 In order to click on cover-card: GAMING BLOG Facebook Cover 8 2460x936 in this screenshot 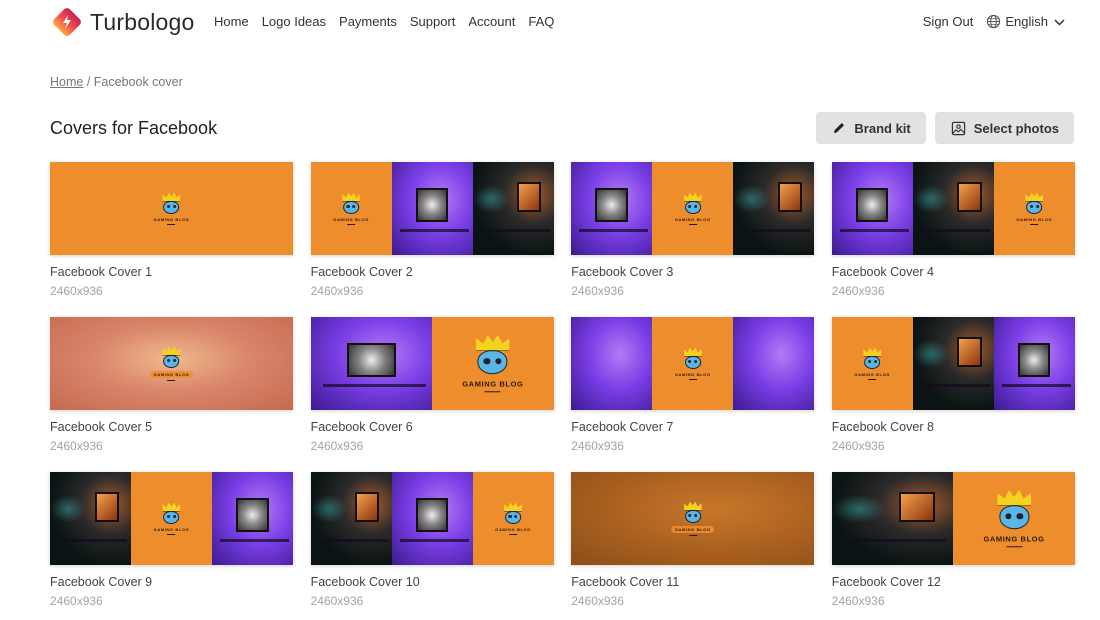, I will do `click(953, 394)`.